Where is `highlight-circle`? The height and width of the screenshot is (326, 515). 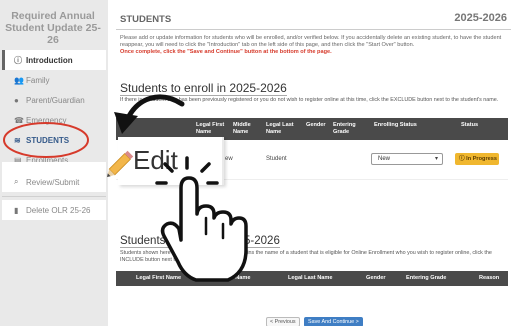
highlight-circle is located at coordinates (46, 140).